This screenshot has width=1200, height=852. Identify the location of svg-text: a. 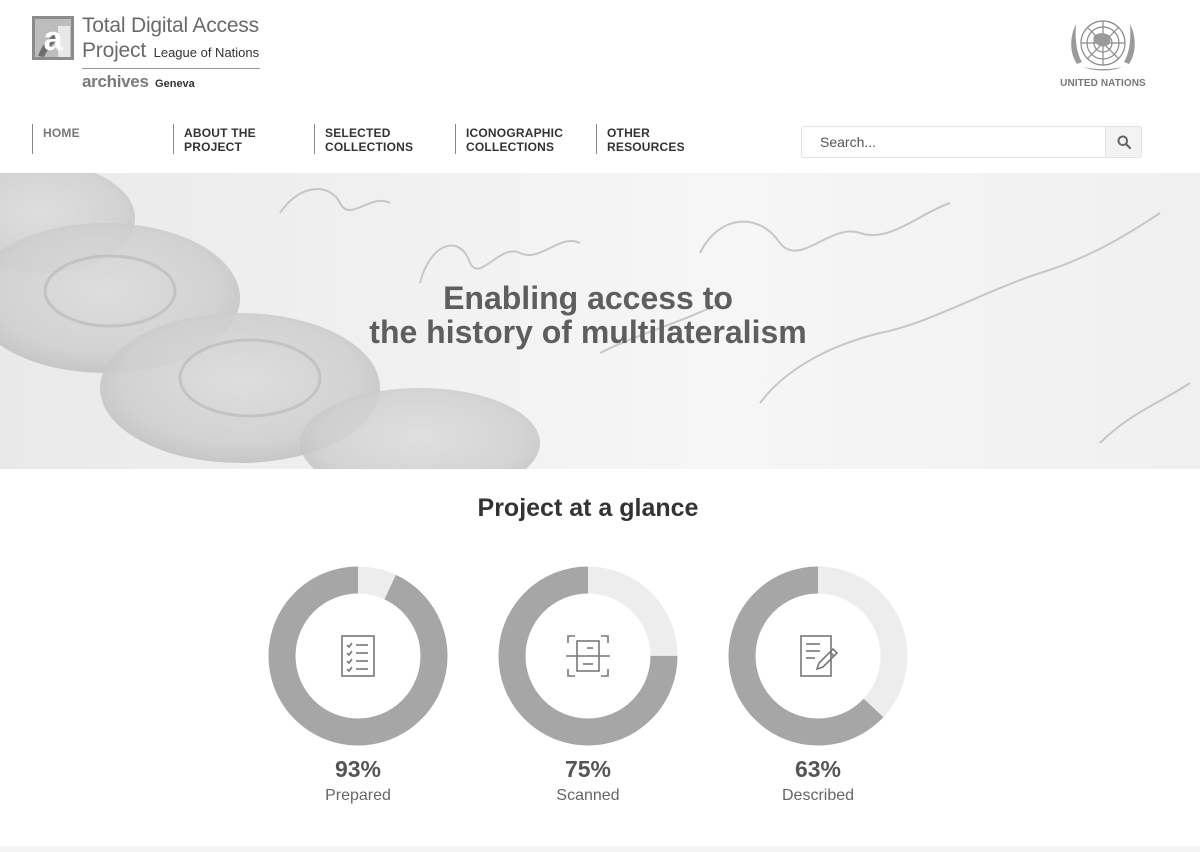
(54, 39).